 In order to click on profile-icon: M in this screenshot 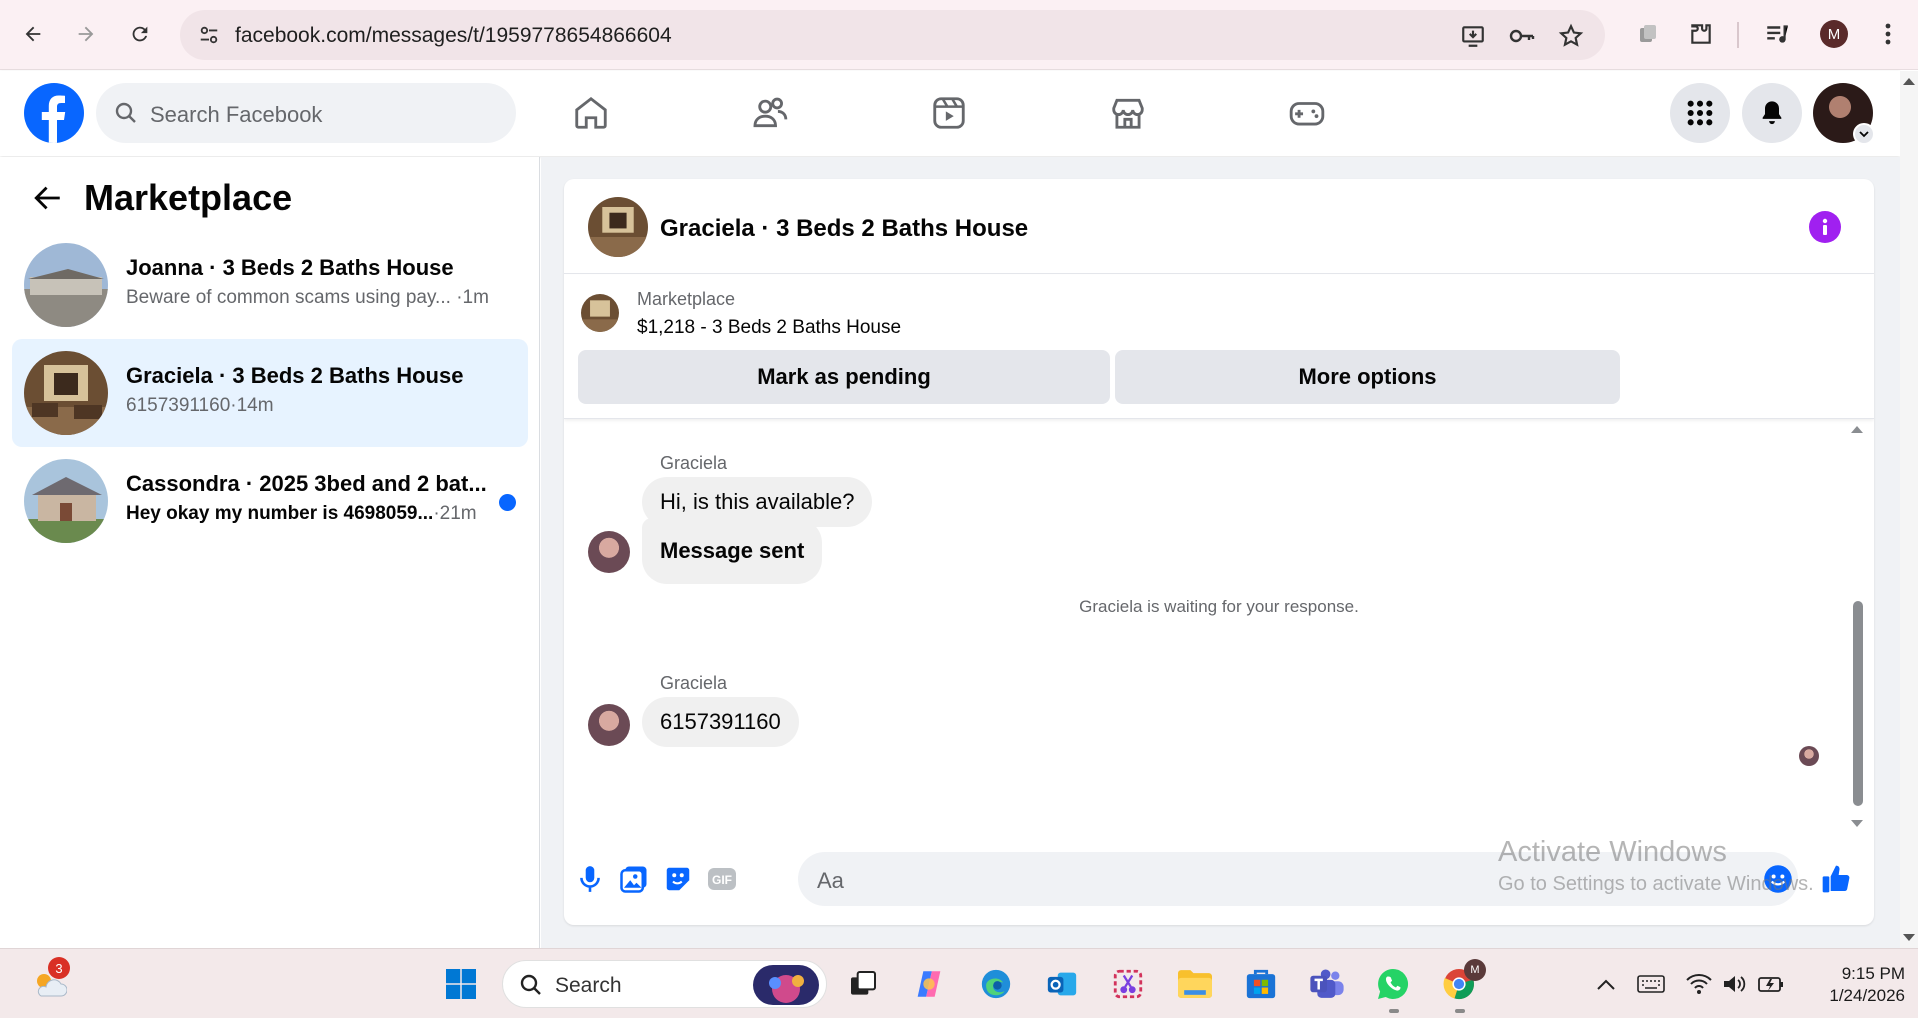, I will do `click(1834, 34)`.